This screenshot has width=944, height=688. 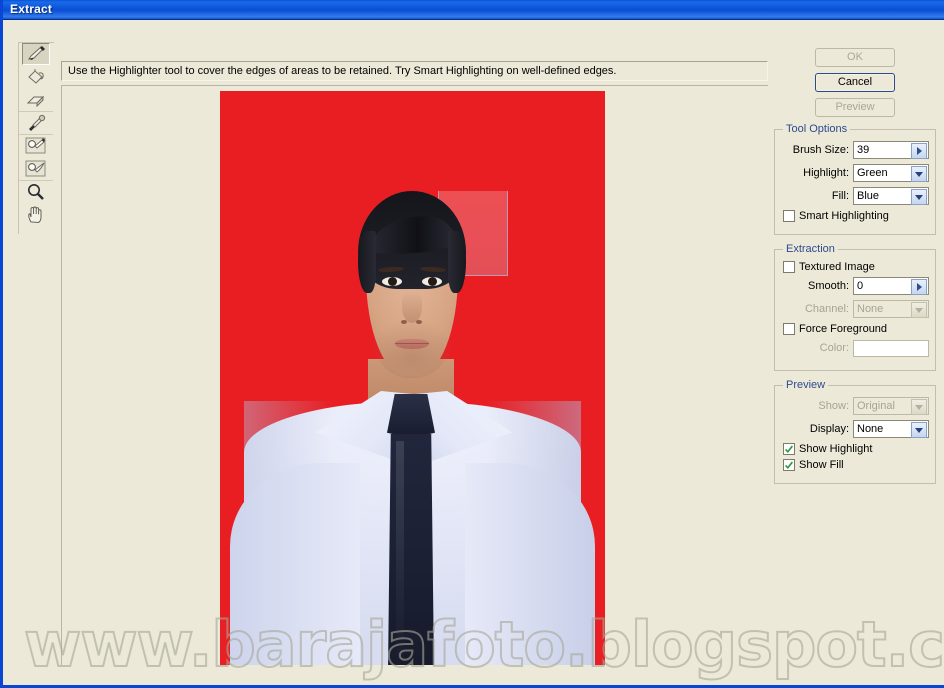 I want to click on eyedropper-icon, so click(x=37, y=122).